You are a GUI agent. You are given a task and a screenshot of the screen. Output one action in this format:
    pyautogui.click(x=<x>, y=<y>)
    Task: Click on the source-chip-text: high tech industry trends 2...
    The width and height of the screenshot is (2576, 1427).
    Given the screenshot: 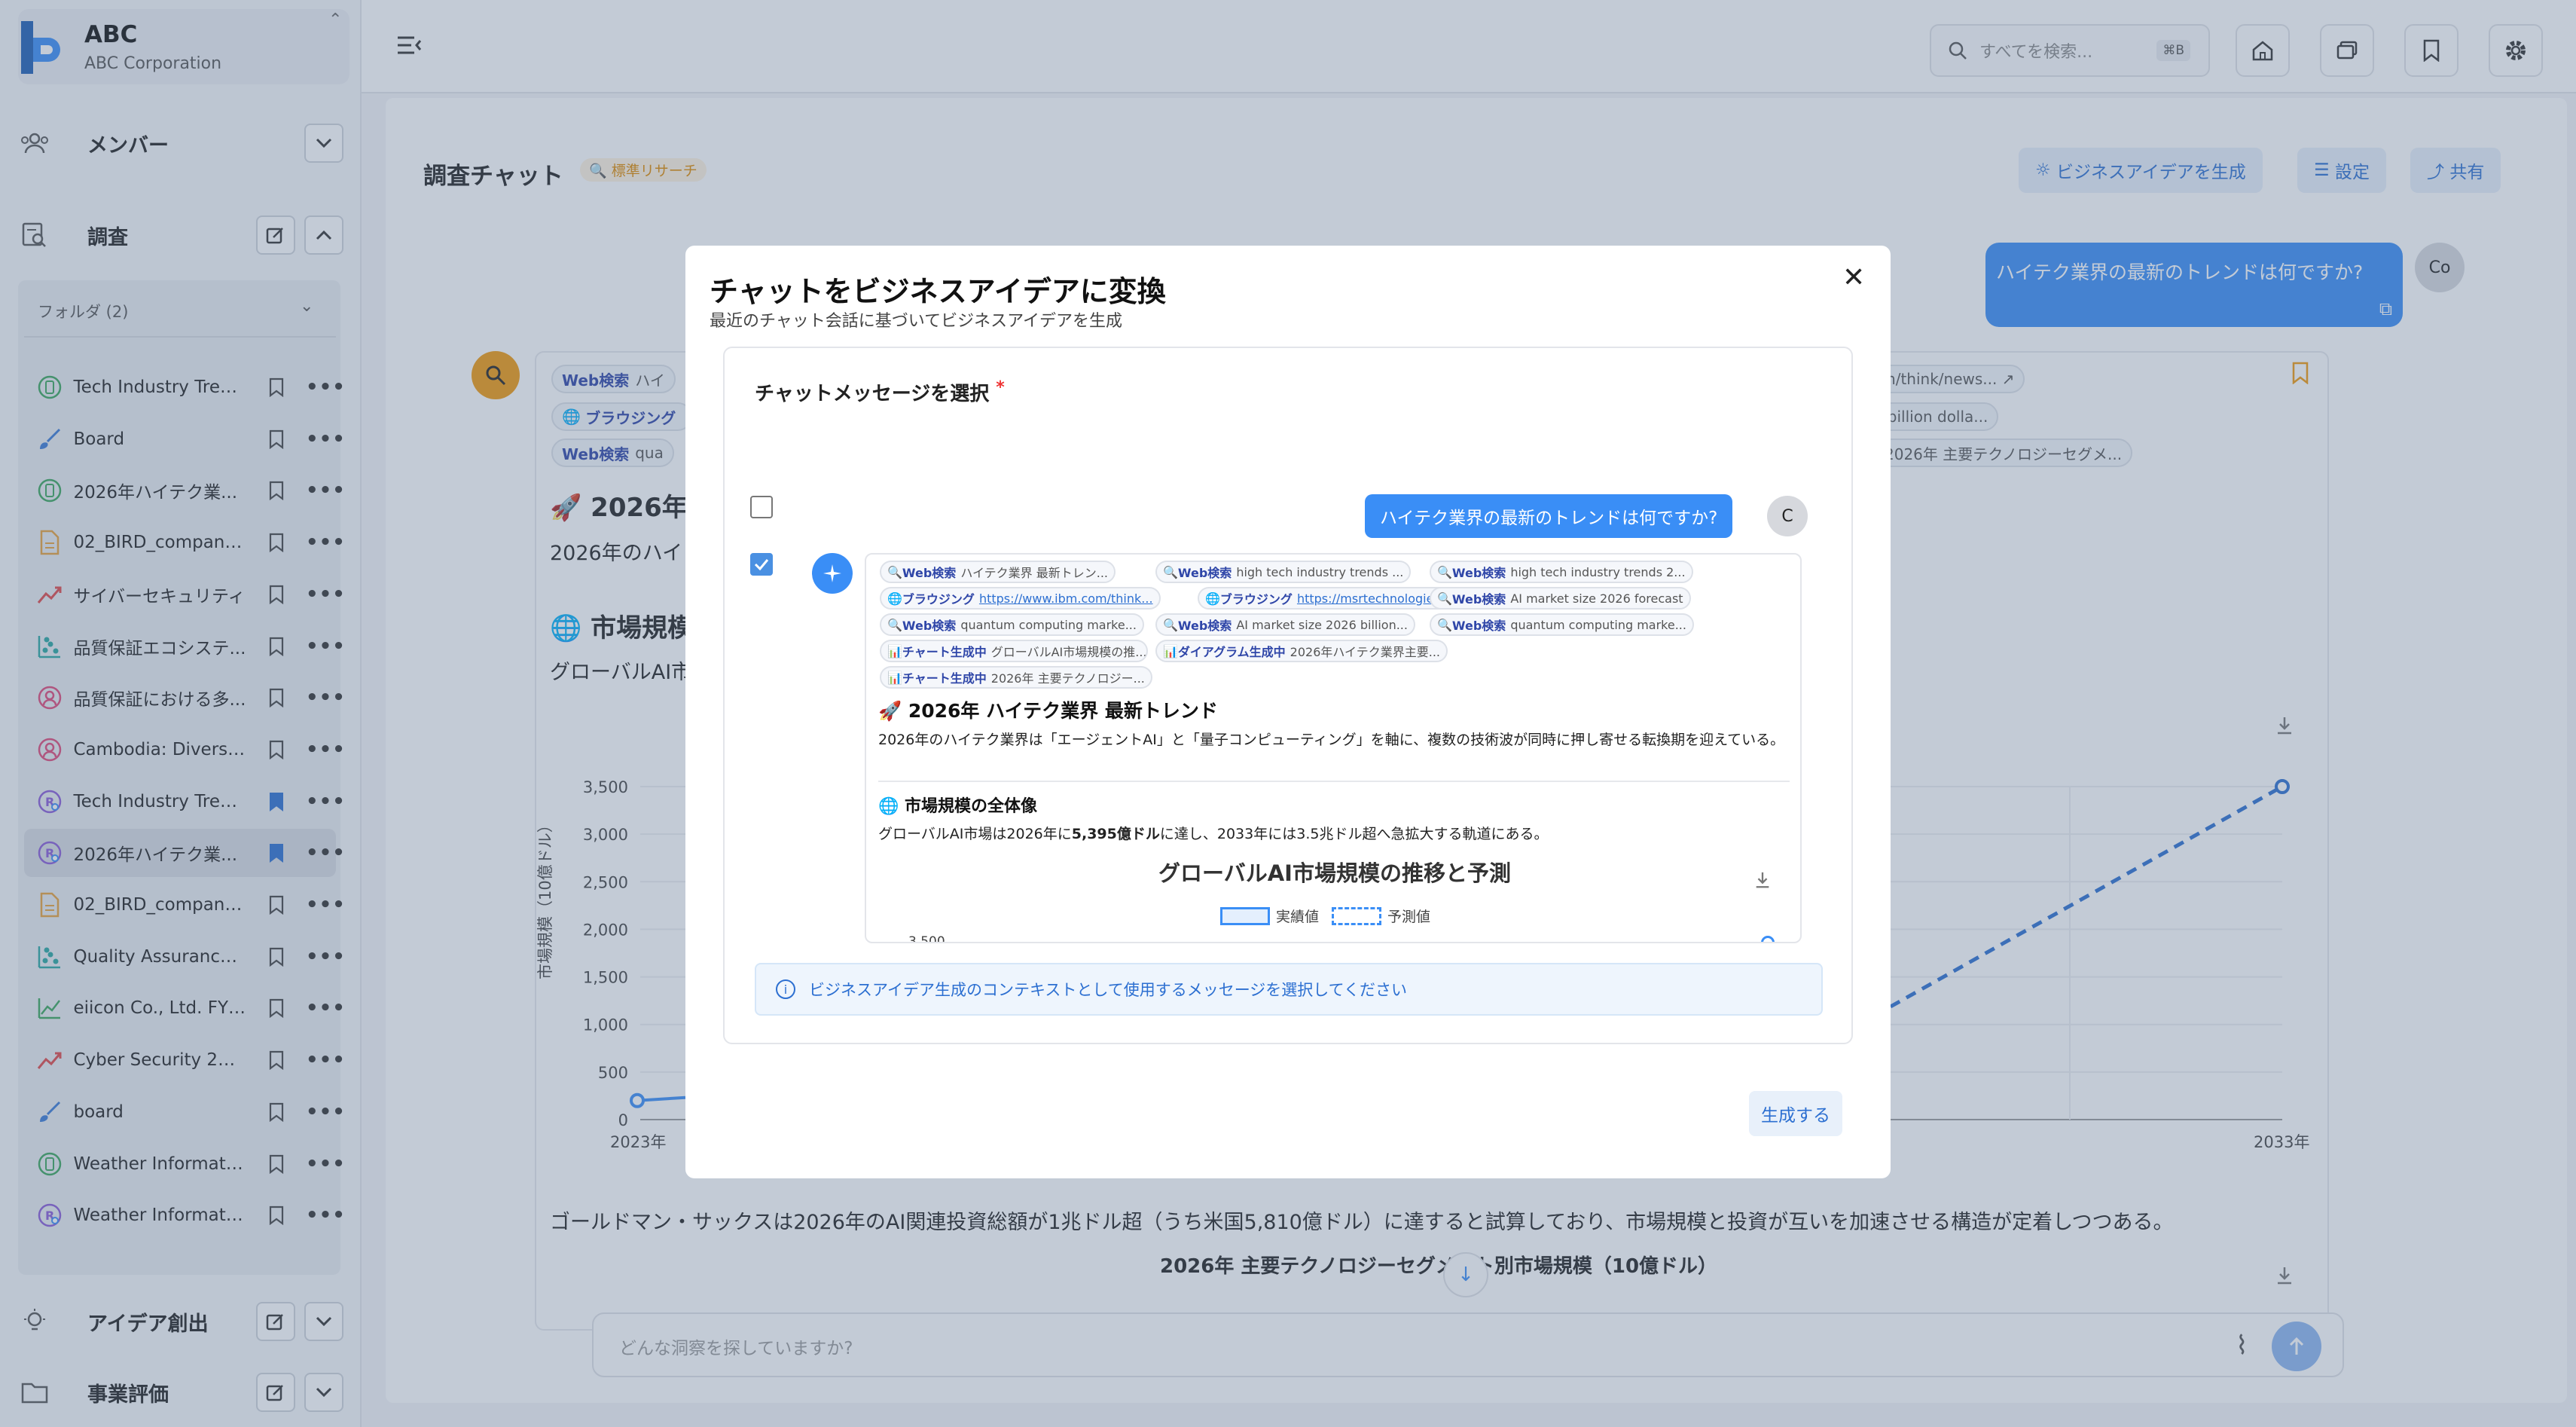 What is the action you would take?
    pyautogui.click(x=1598, y=571)
    